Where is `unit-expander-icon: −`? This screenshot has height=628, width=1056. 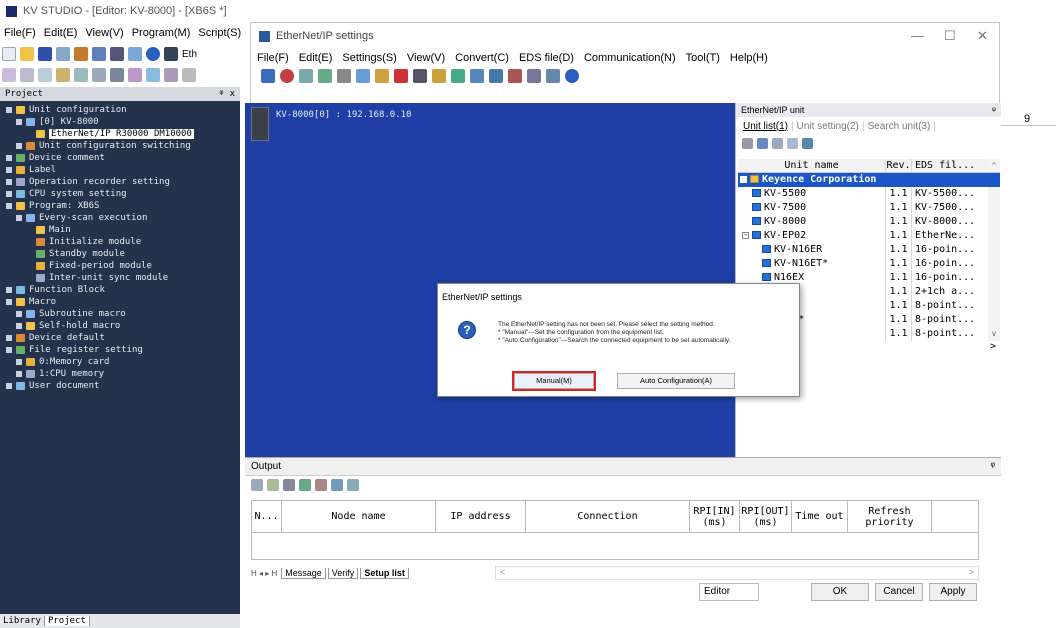 unit-expander-icon: − is located at coordinates (745, 235).